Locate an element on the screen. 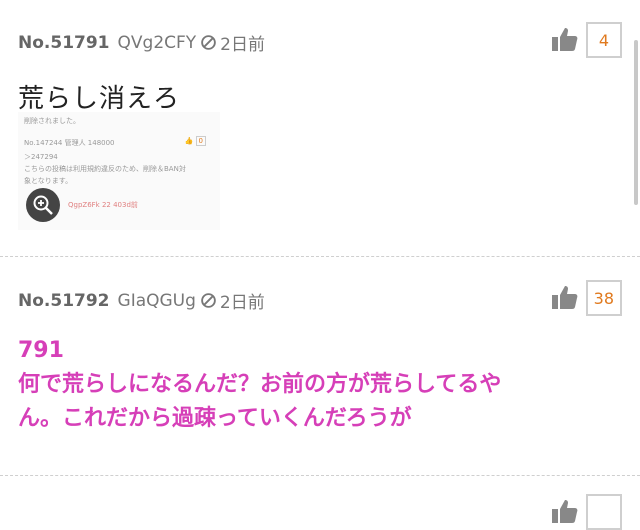 This screenshot has height=530, width=640. img-line: QgpZ6Fk 22 403d前 is located at coordinates (103, 205).